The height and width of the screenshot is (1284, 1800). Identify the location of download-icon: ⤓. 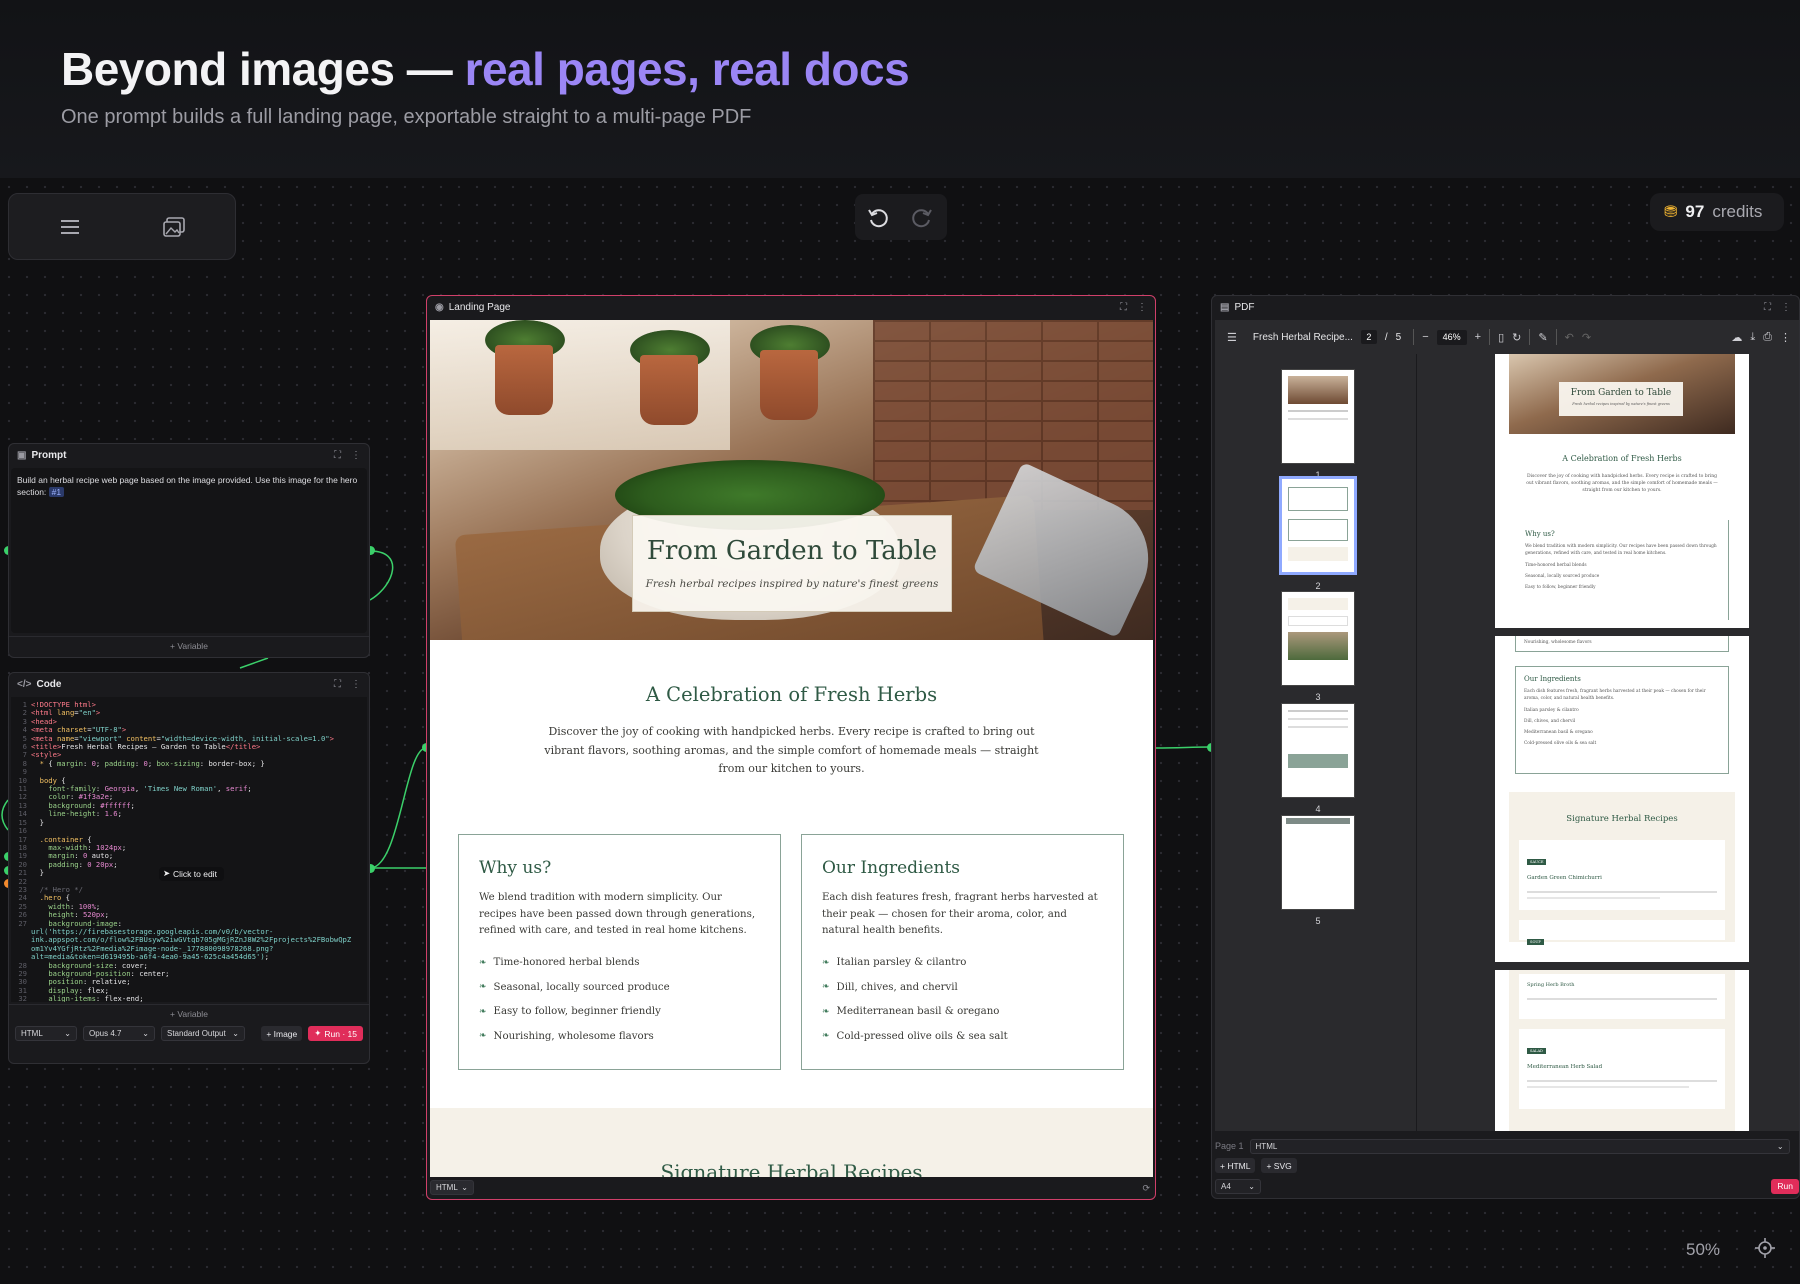
(1752, 337).